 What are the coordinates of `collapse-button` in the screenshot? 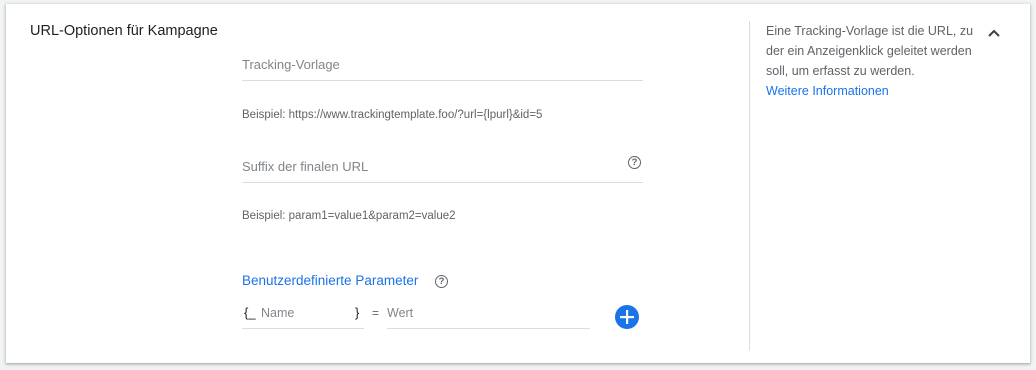 It's located at (994, 33).